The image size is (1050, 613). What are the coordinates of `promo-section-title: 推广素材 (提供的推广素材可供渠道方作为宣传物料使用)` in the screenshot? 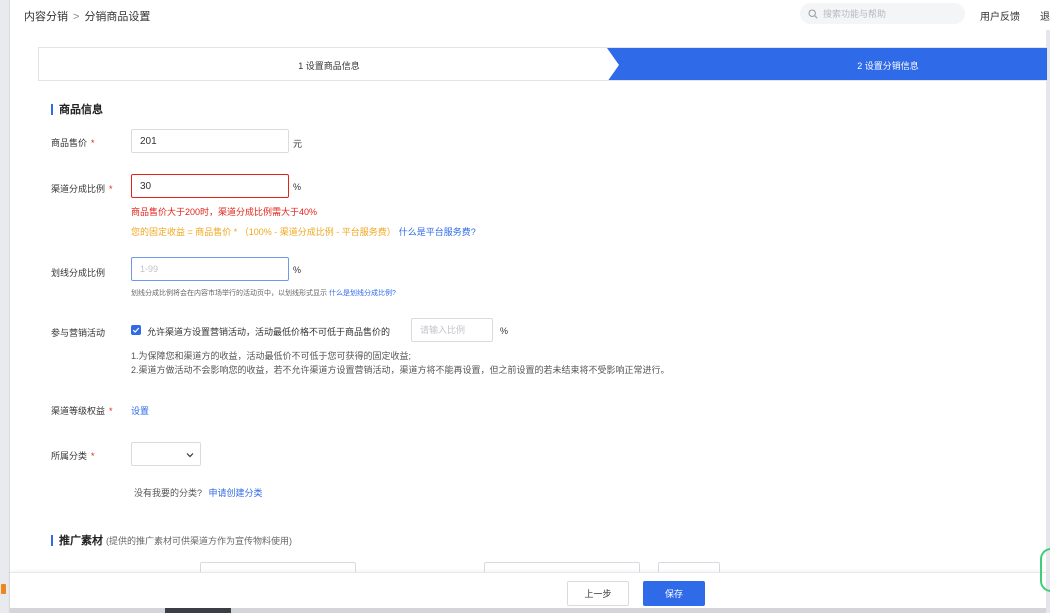 It's located at (171, 540).